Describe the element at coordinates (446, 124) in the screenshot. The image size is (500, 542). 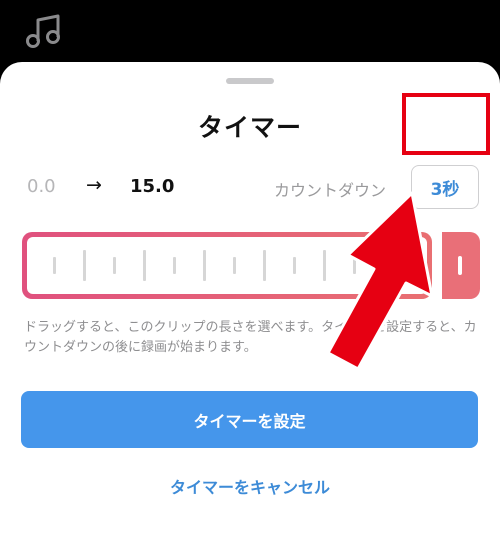
I see `annotation-highlight-box` at that location.